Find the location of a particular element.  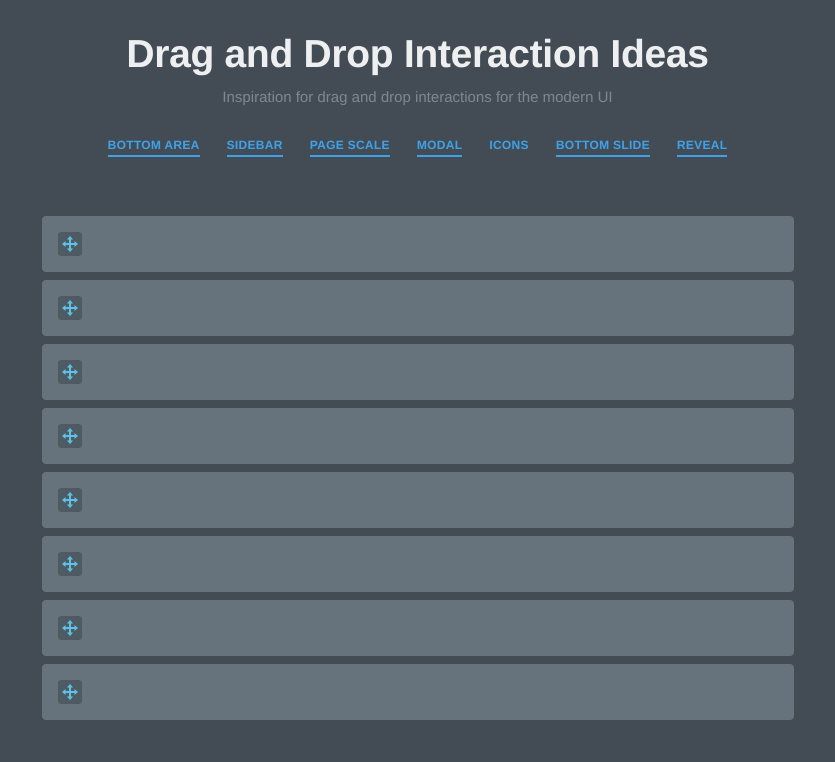

nav-link: PAGE SCALE is located at coordinates (350, 147).